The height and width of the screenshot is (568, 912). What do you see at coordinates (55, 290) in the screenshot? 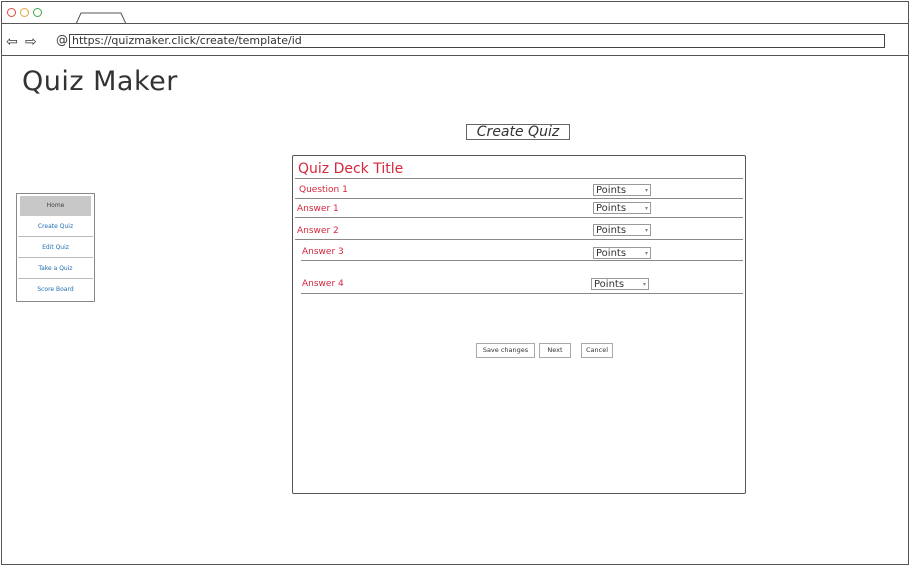
I see `sidebar-item-score-board: Score Board` at bounding box center [55, 290].